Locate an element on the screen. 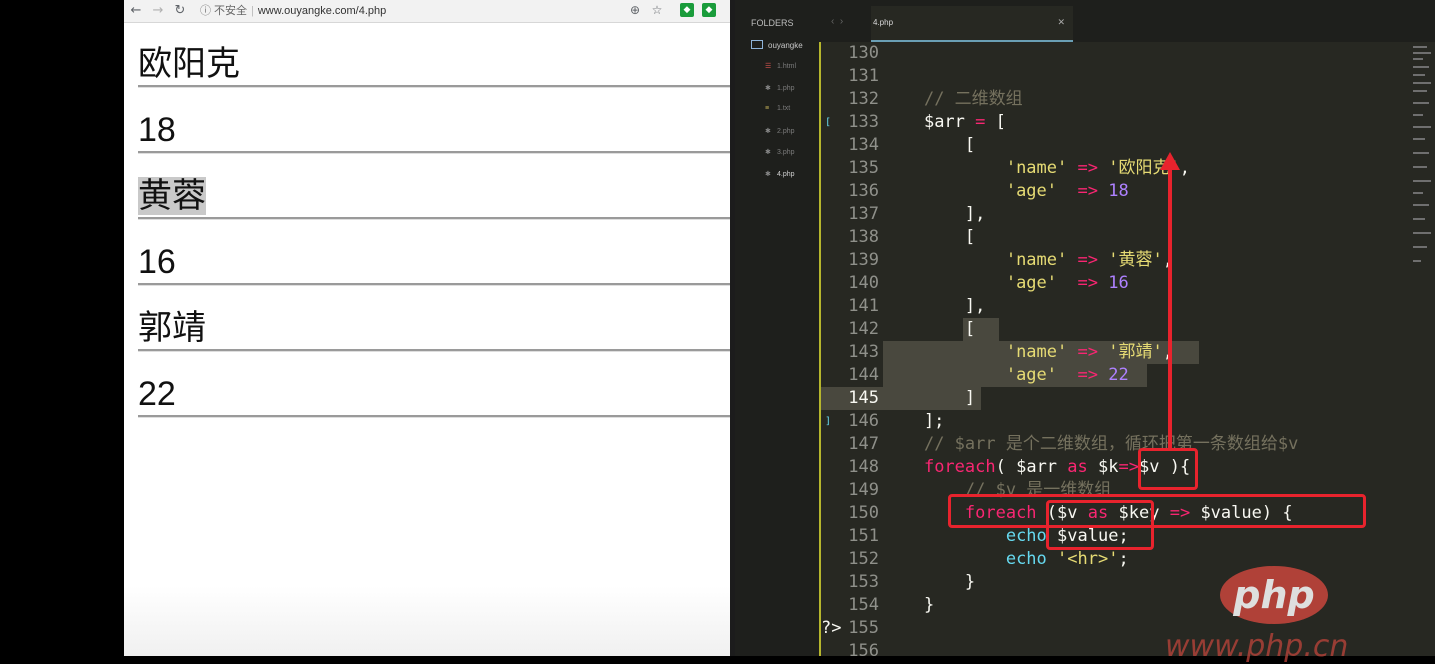  reload-icon: ↻ is located at coordinates (180, 11).